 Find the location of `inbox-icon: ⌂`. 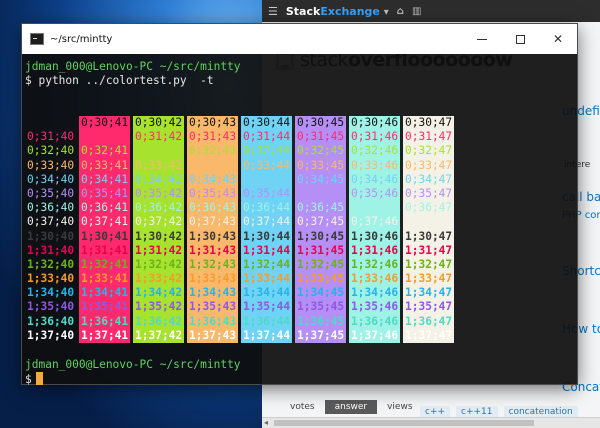

inbox-icon: ⌂ is located at coordinates (400, 11).